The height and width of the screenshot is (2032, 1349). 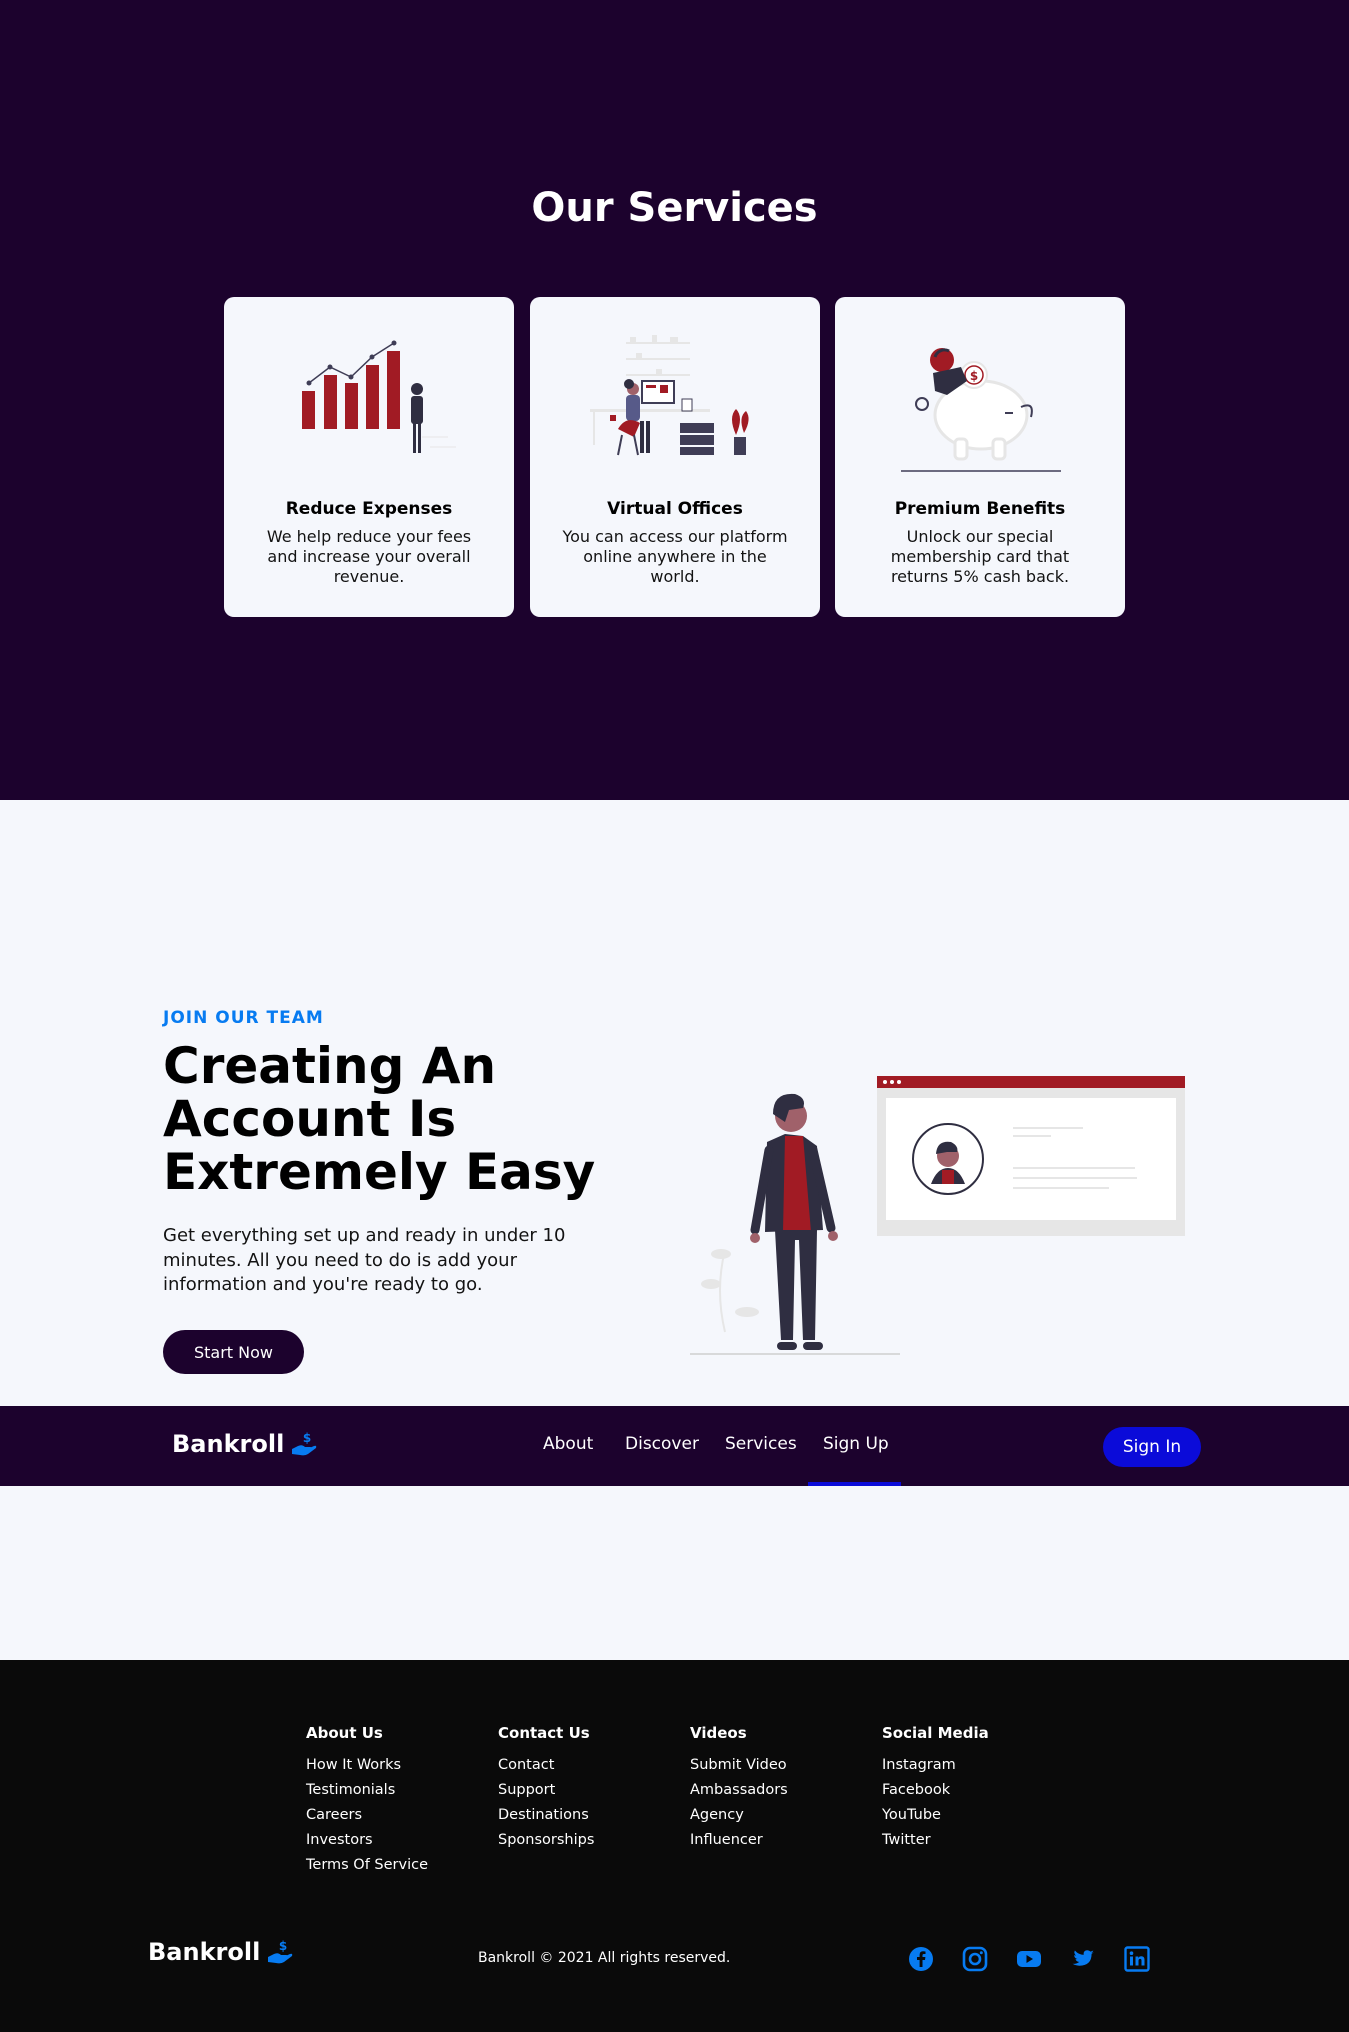 What do you see at coordinates (583, 1765) in the screenshot?
I see `footer-link: Contact` at bounding box center [583, 1765].